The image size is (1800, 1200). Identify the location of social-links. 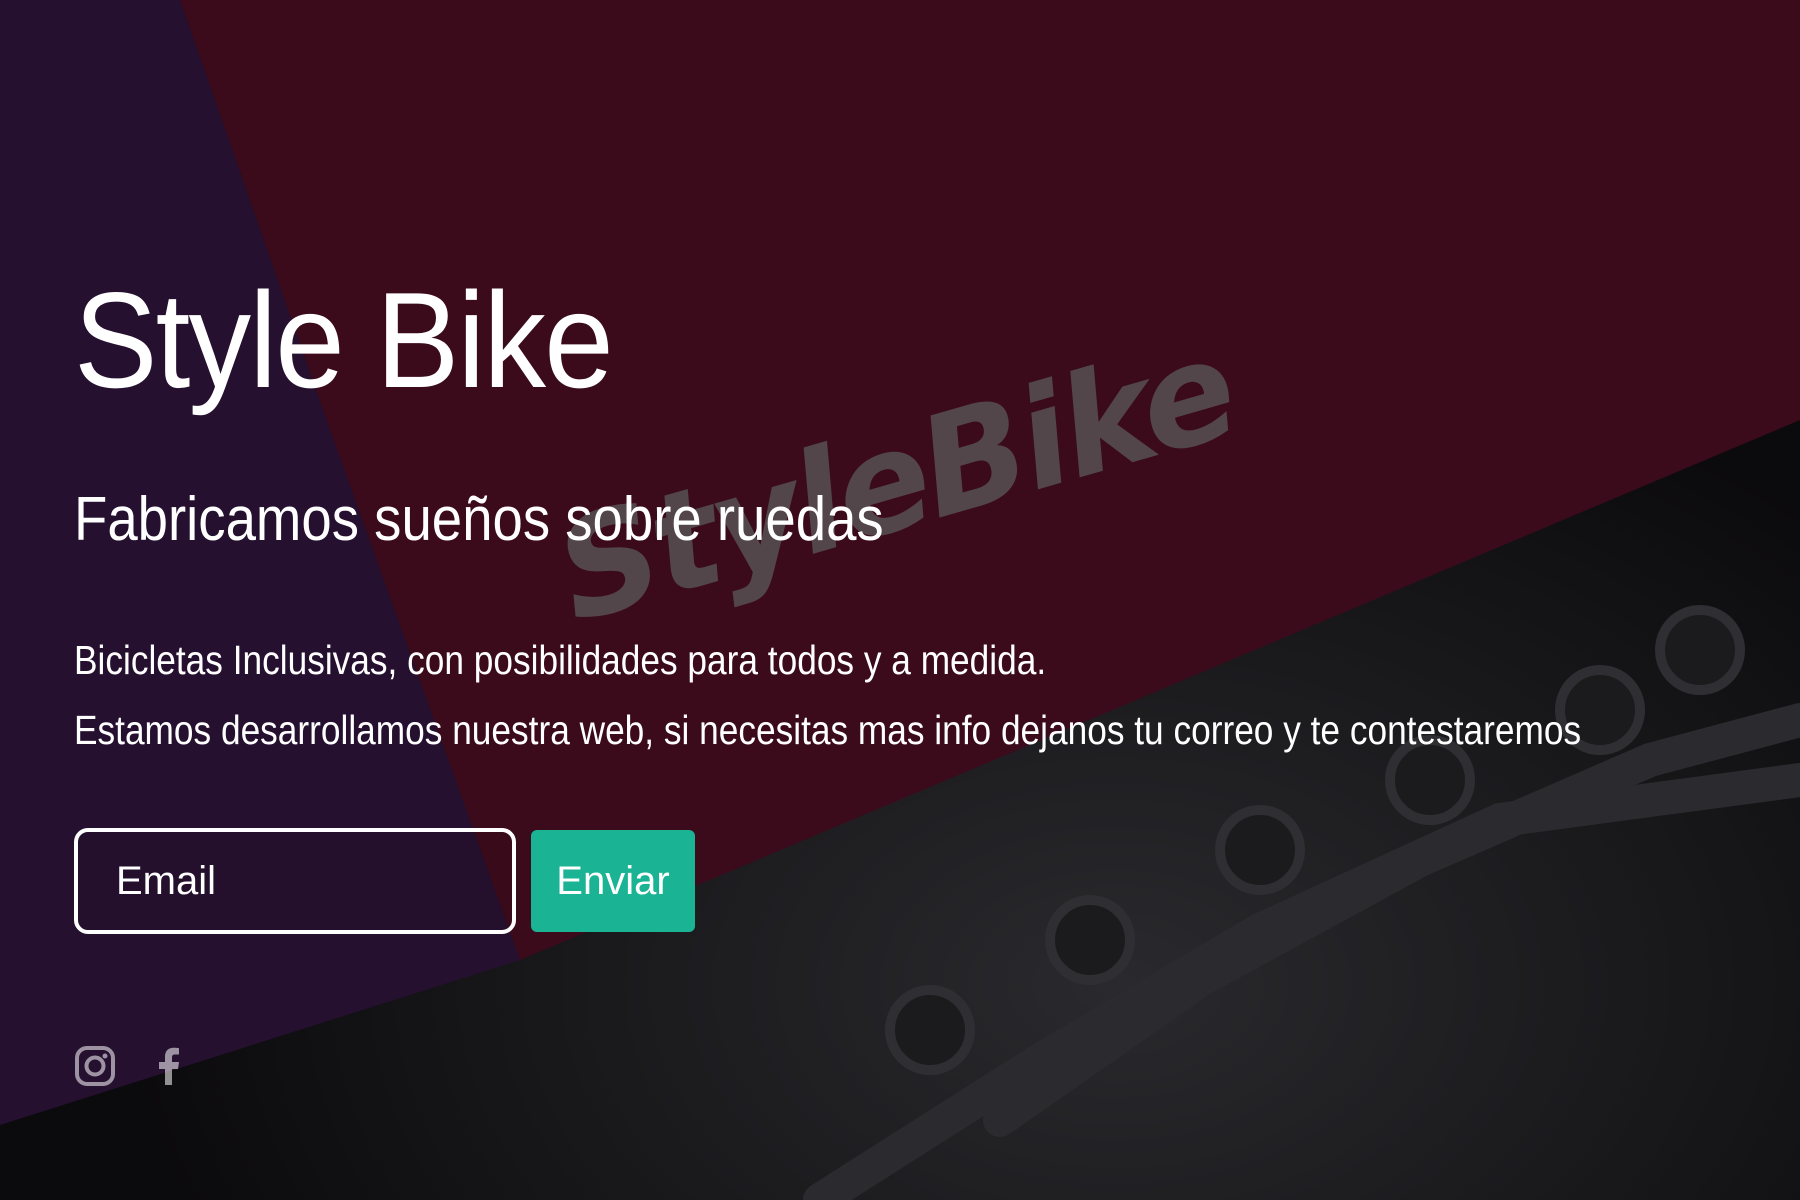
(148, 1066).